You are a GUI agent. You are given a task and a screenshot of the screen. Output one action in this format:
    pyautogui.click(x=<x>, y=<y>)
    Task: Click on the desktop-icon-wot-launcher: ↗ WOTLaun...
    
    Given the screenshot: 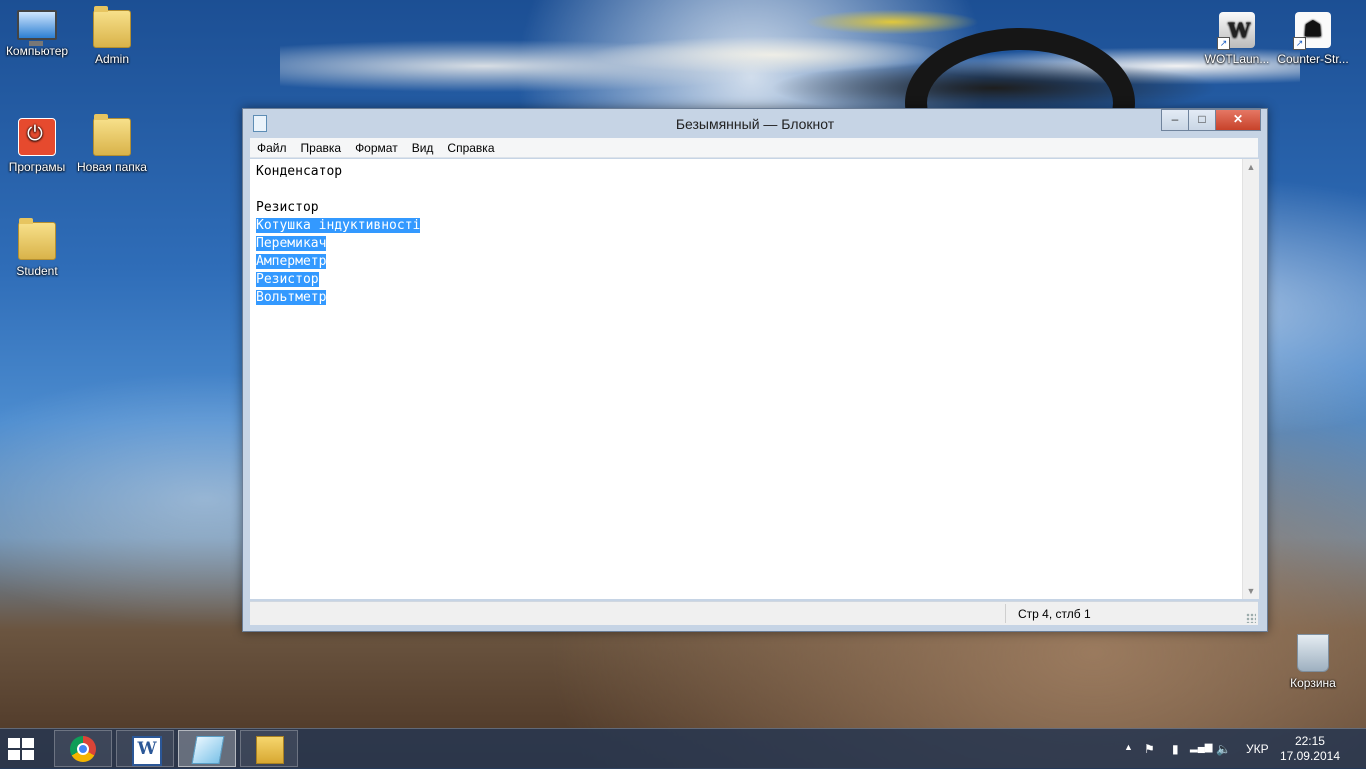 What is the action you would take?
    pyautogui.click(x=1237, y=39)
    